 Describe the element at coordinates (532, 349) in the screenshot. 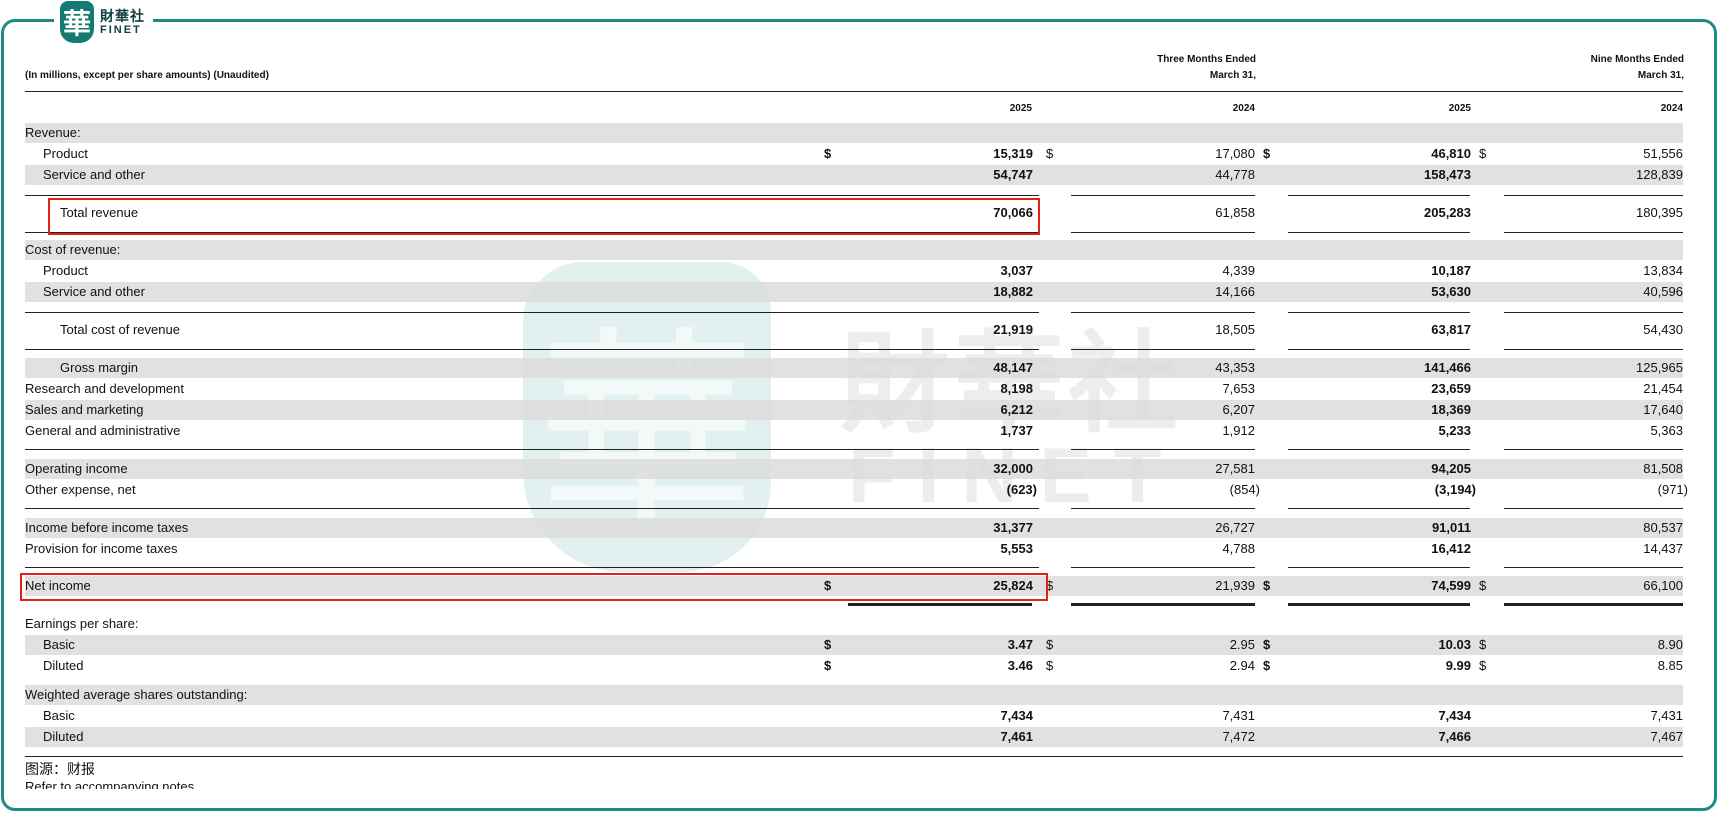

I see `rule-cost-bottom-c1` at that location.